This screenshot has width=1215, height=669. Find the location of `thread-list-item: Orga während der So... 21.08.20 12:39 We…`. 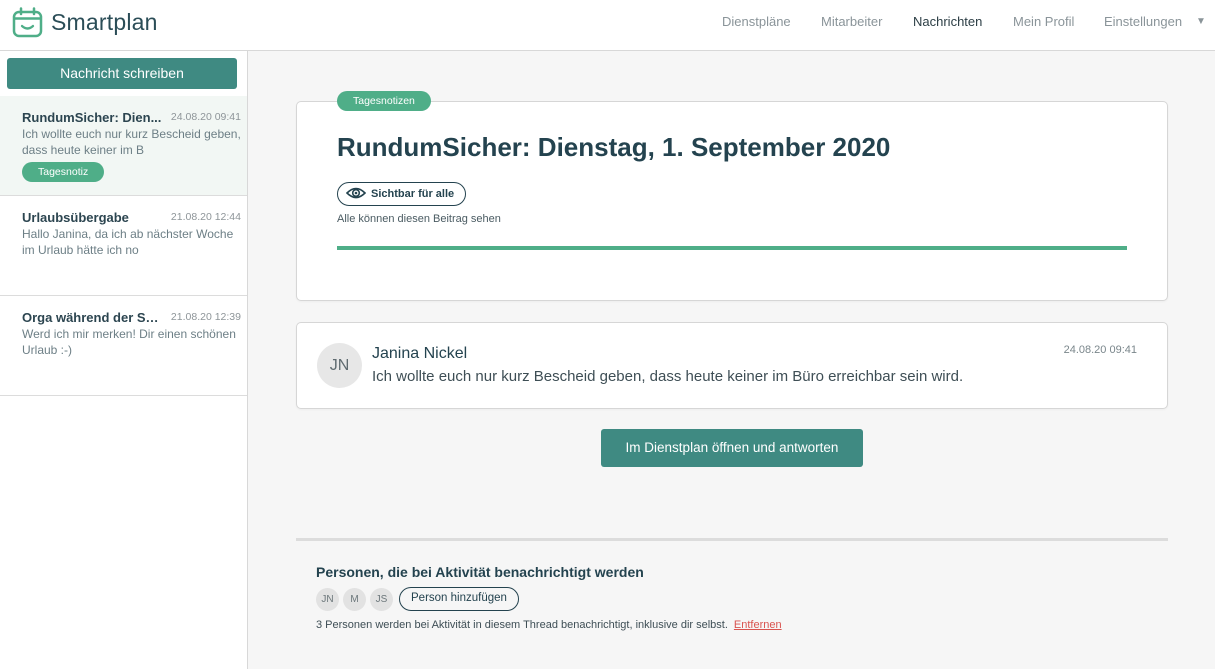

thread-list-item: Orga während der So... 21.08.20 12:39 We… is located at coordinates (123, 346).